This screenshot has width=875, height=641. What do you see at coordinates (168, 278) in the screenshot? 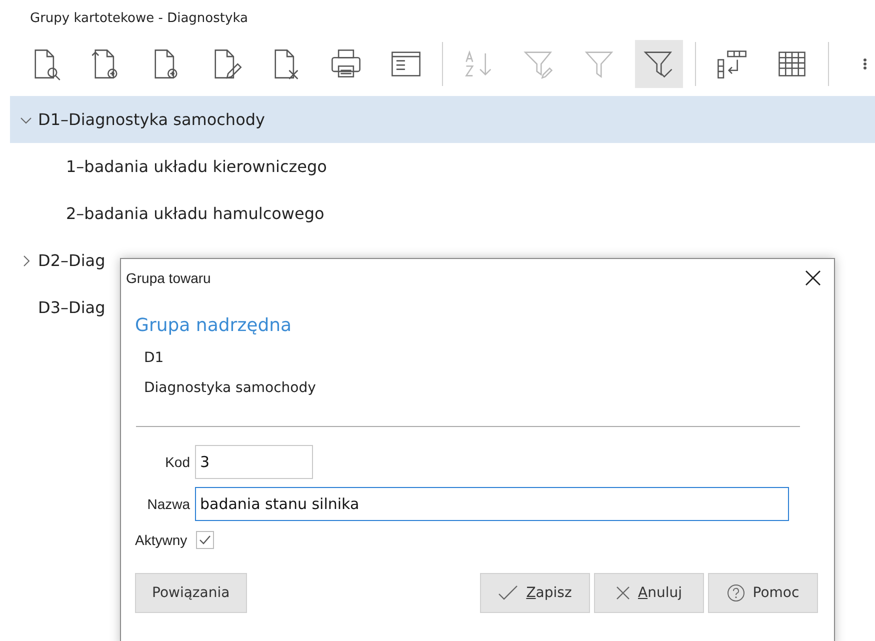
I see `dialog-title: Grupa towaru` at bounding box center [168, 278].